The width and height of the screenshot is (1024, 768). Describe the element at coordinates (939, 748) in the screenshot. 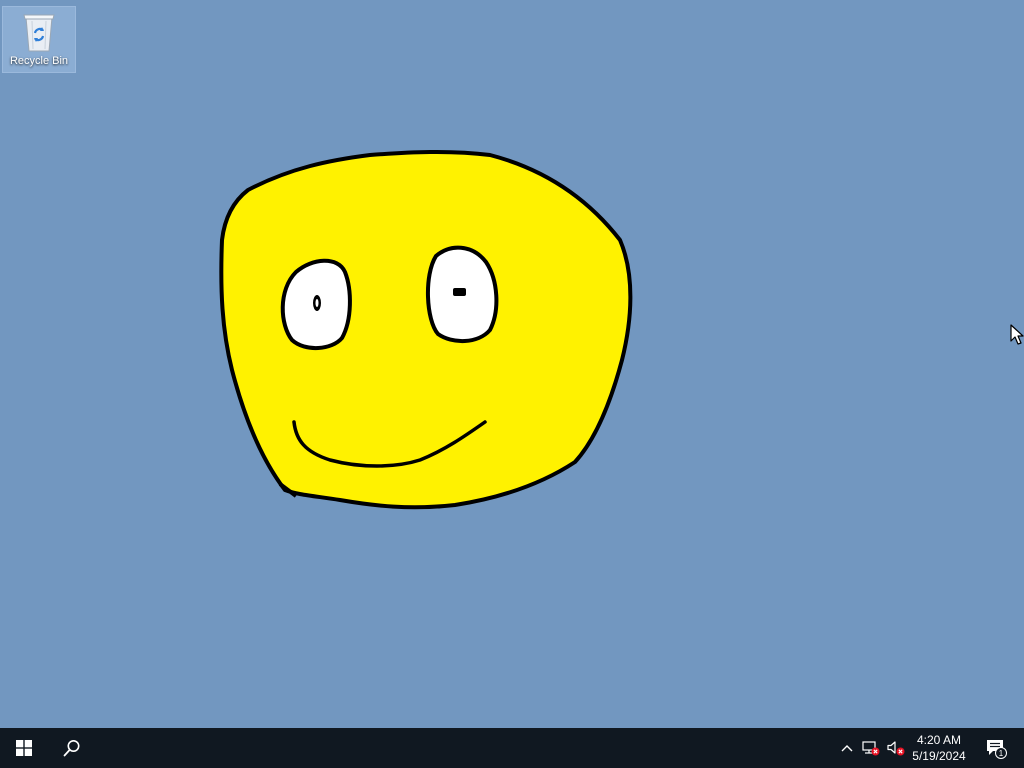

I see `taskbar-clock: 4:20 AM 5/19/2024` at that location.